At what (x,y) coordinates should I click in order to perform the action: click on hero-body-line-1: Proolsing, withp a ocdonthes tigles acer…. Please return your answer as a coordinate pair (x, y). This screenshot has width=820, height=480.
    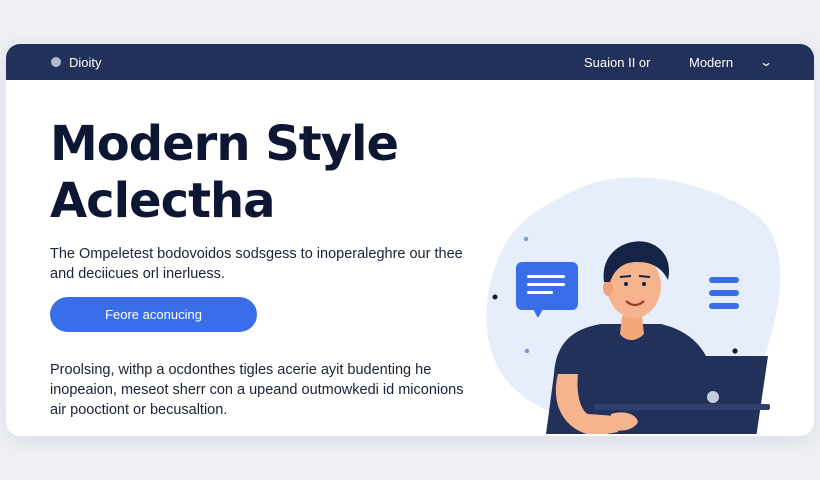
    Looking at the image, I should click on (241, 370).